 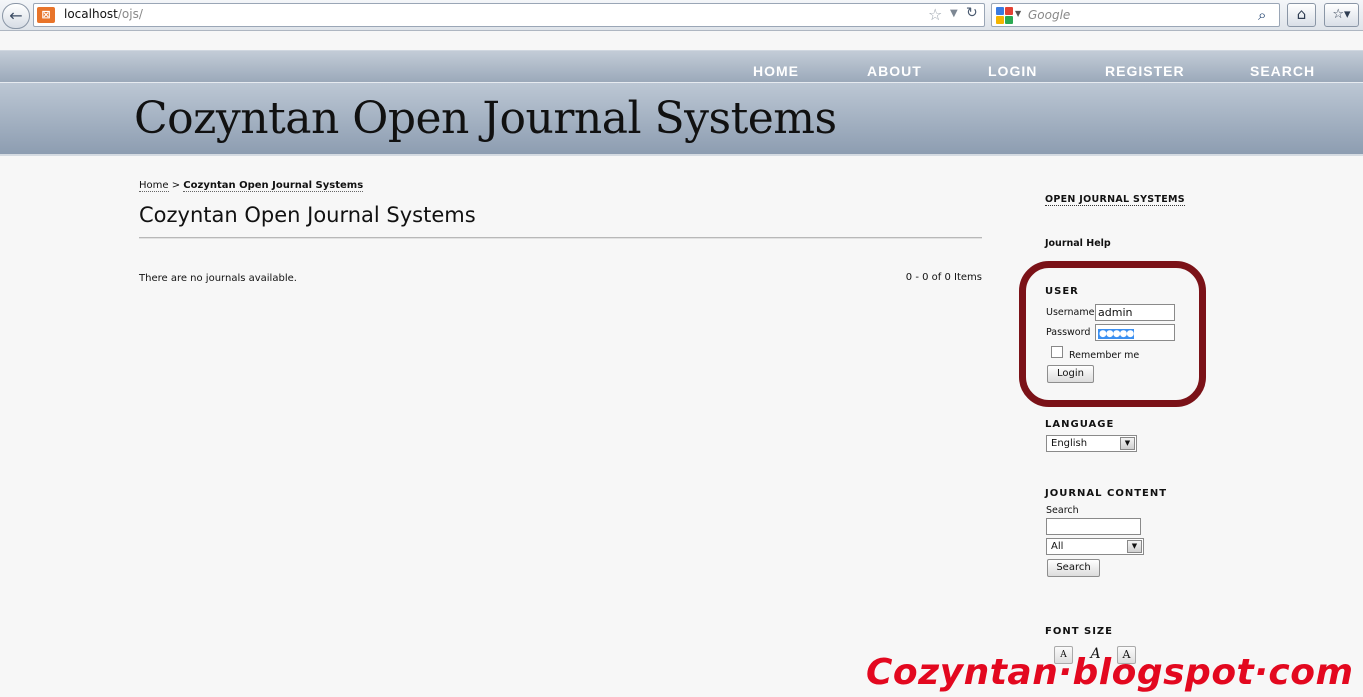 What do you see at coordinates (1080, 424) in the screenshot?
I see `language-block-title: LANGUAGE` at bounding box center [1080, 424].